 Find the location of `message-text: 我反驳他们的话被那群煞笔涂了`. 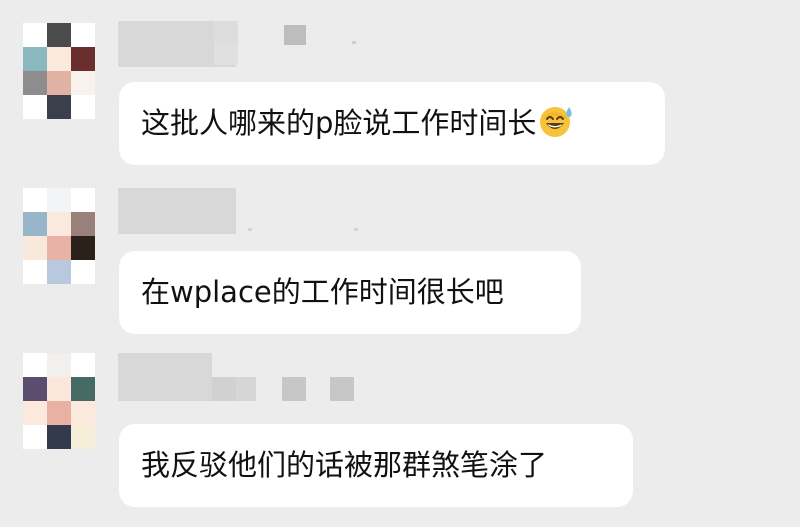

message-text: 我反驳他们的话被那群煞笔涂了 is located at coordinates (344, 465).